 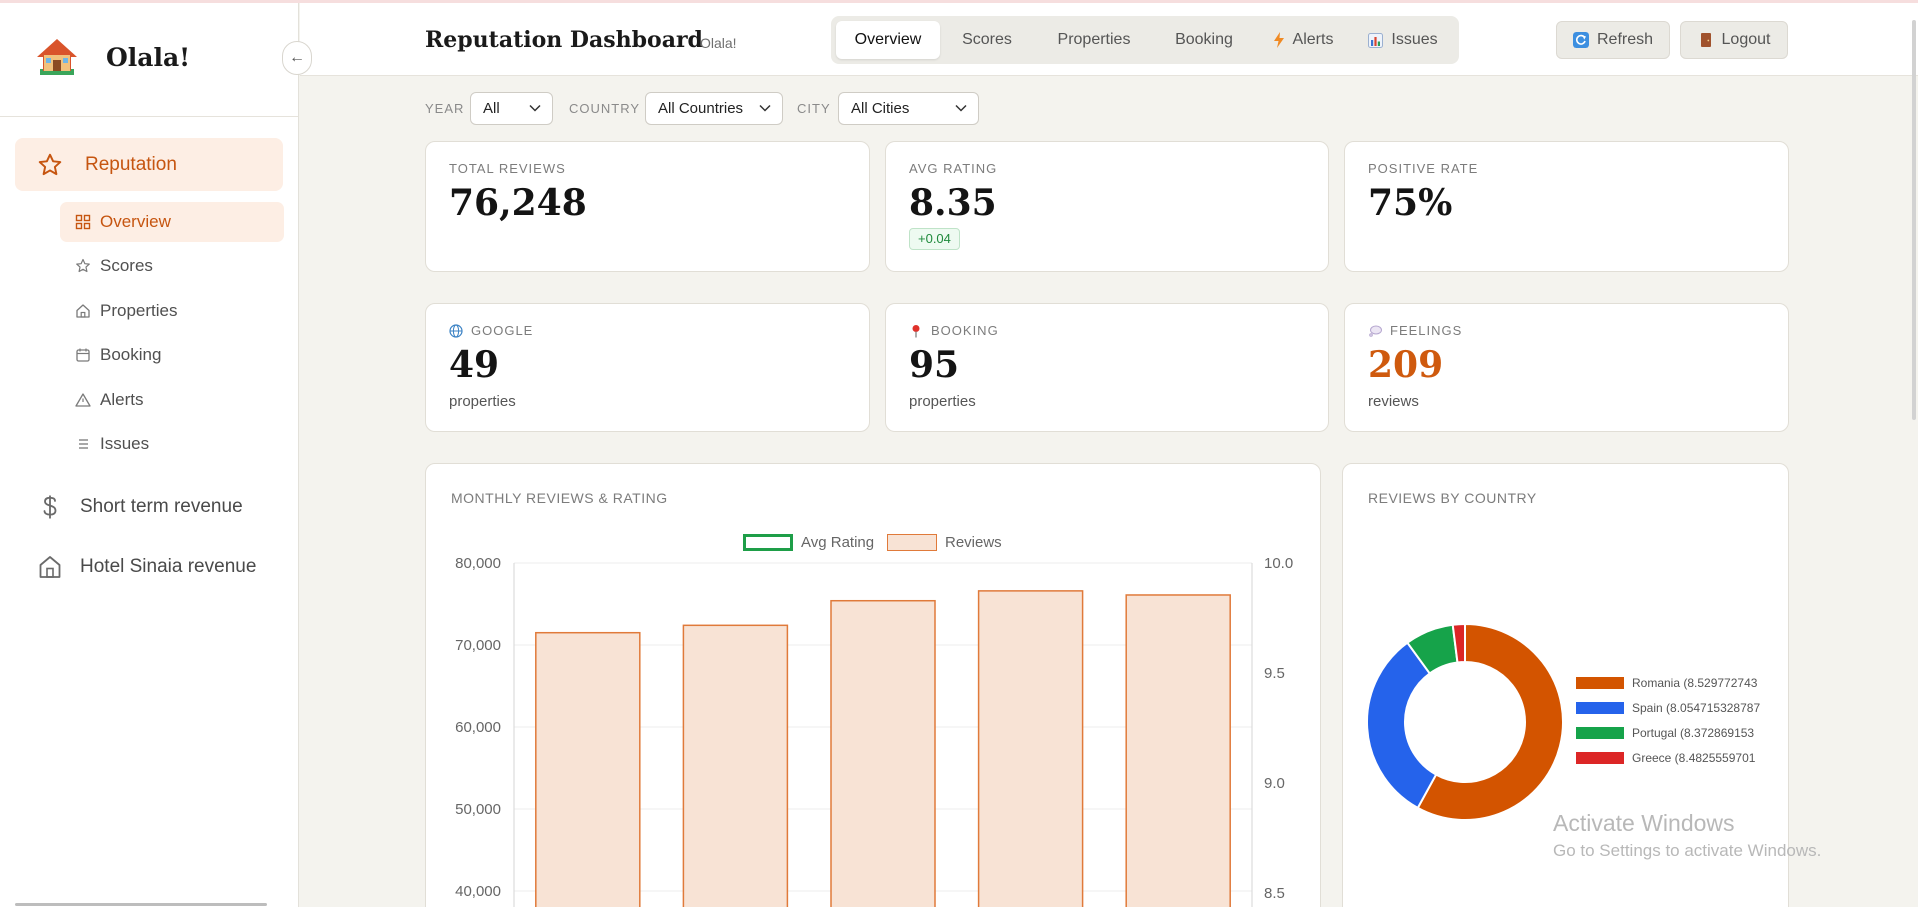 What do you see at coordinates (478, 563) in the screenshot?
I see `y-left-tick-label: 80,000` at bounding box center [478, 563].